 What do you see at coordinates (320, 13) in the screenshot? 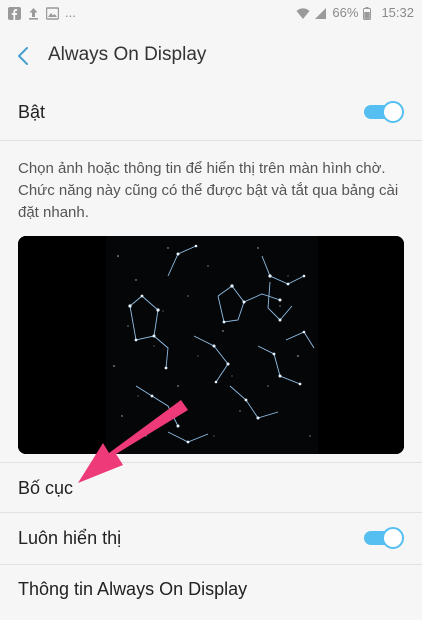
I see `signal-icon` at bounding box center [320, 13].